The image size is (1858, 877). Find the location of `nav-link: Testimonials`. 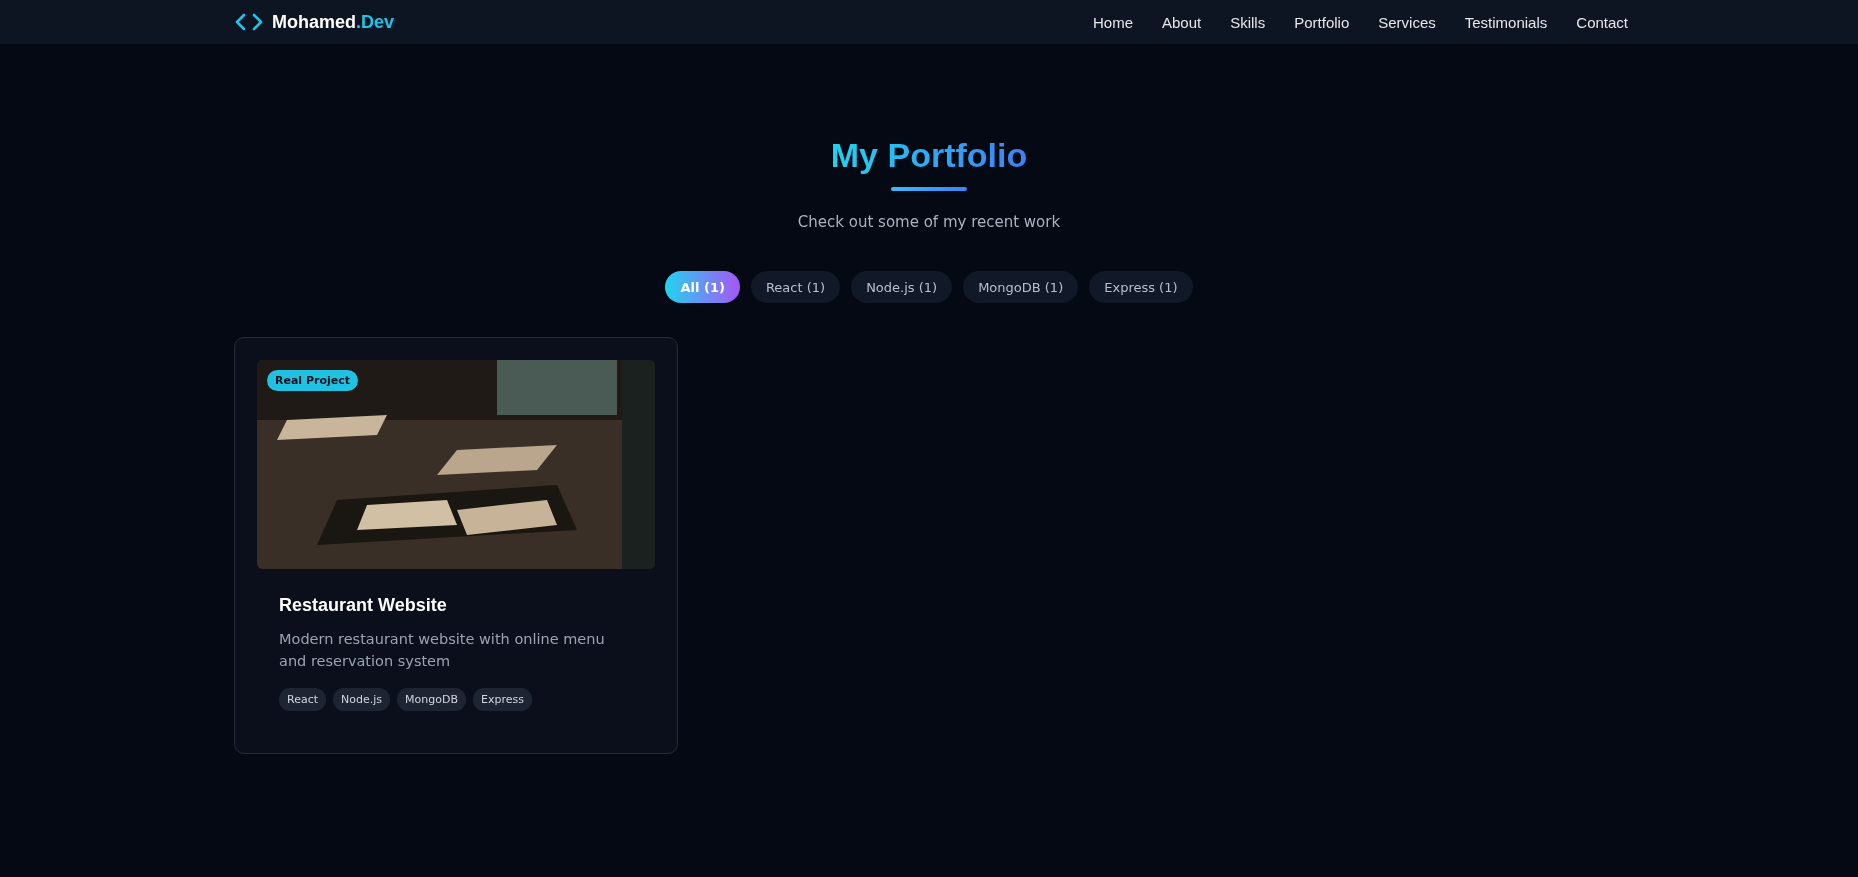

nav-link: Testimonials is located at coordinates (1506, 22).